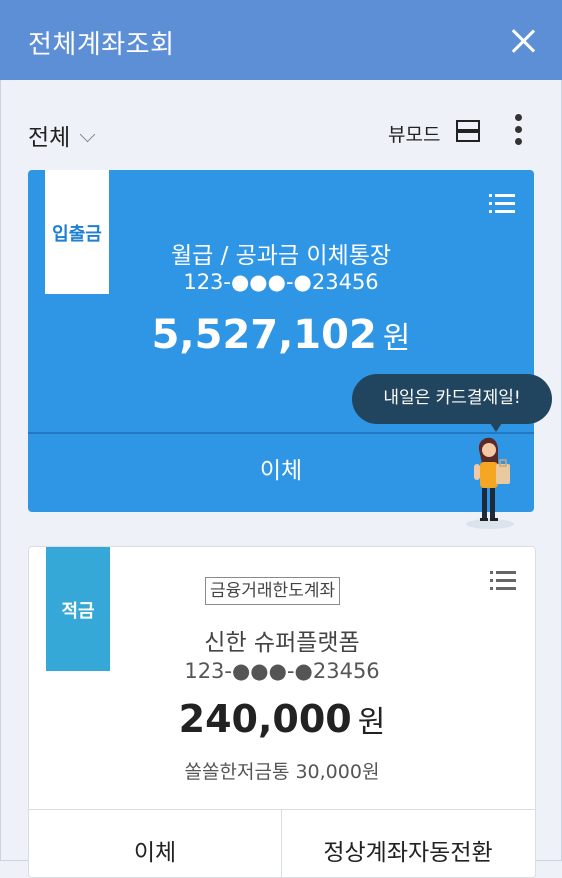 This screenshot has width=562, height=878. Describe the element at coordinates (265, 719) in the screenshot. I see `balance-amount: 240,000` at that location.